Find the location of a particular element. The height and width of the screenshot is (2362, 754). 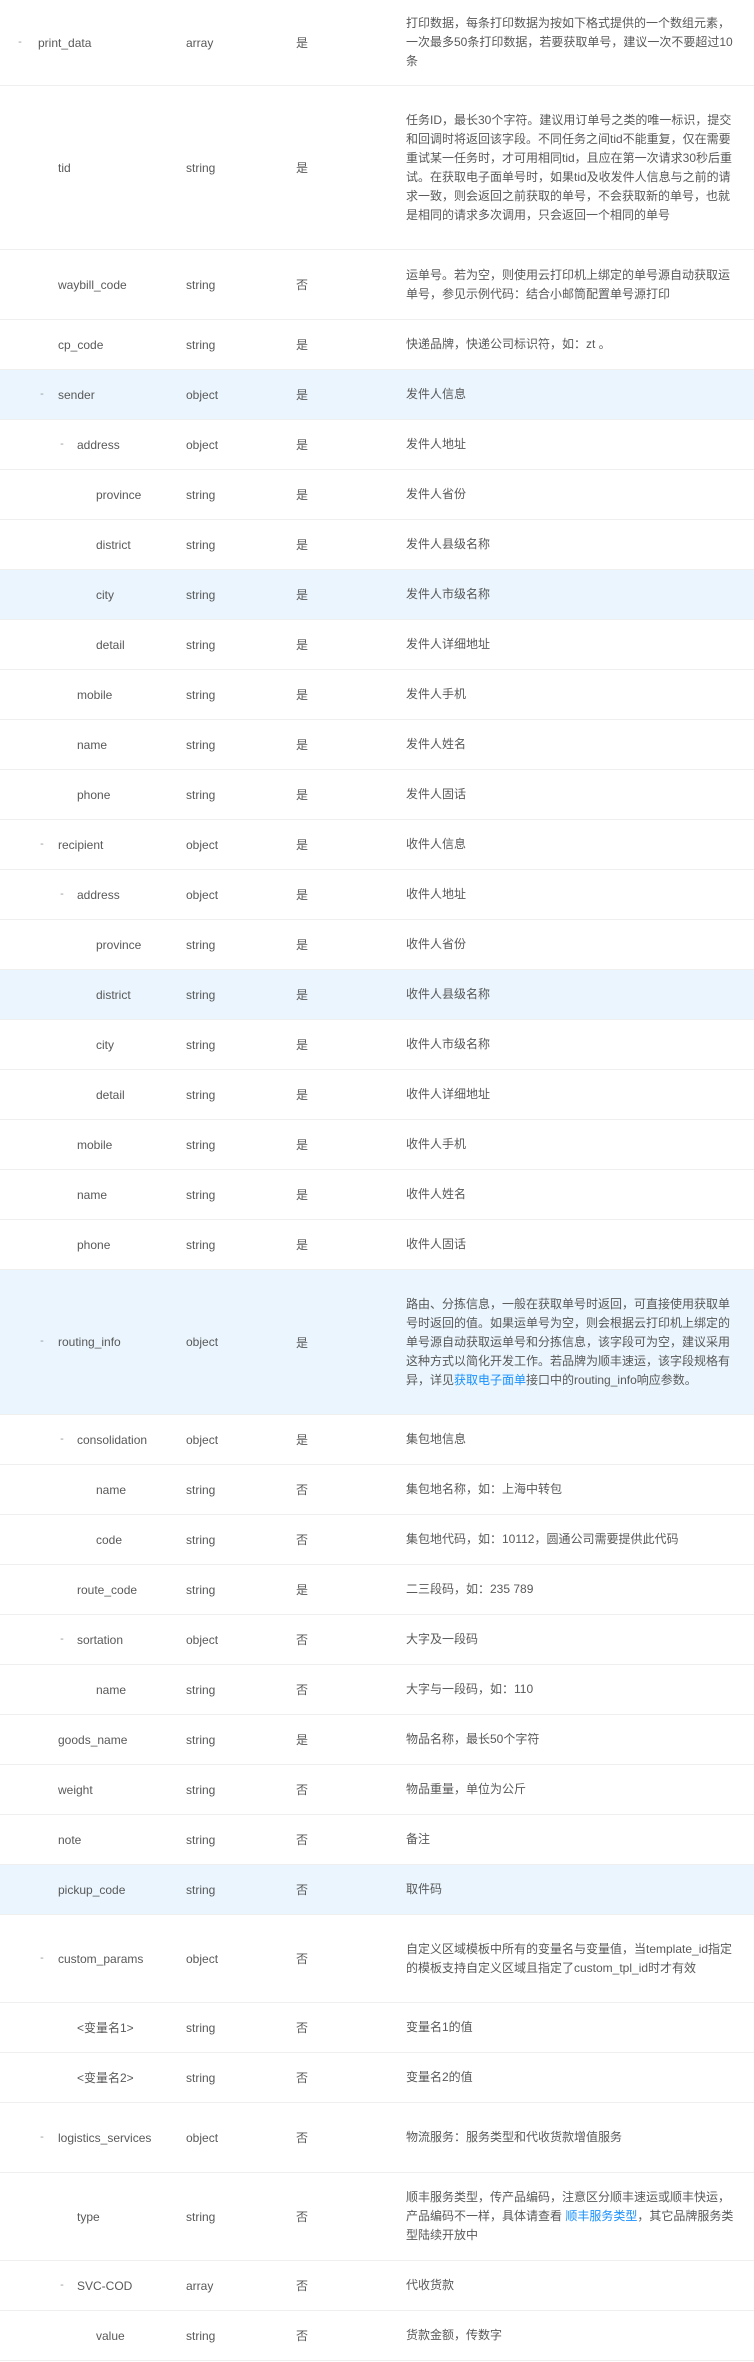

param-name: <变量名2> is located at coordinates (105, 2078).